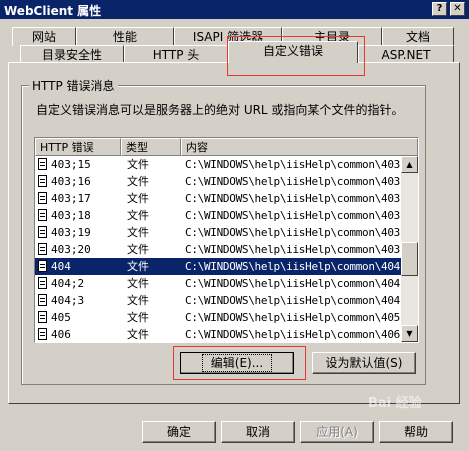 The width and height of the screenshot is (469, 451). I want to click on tab-custom-errors: 自定义错误, so click(293, 52).